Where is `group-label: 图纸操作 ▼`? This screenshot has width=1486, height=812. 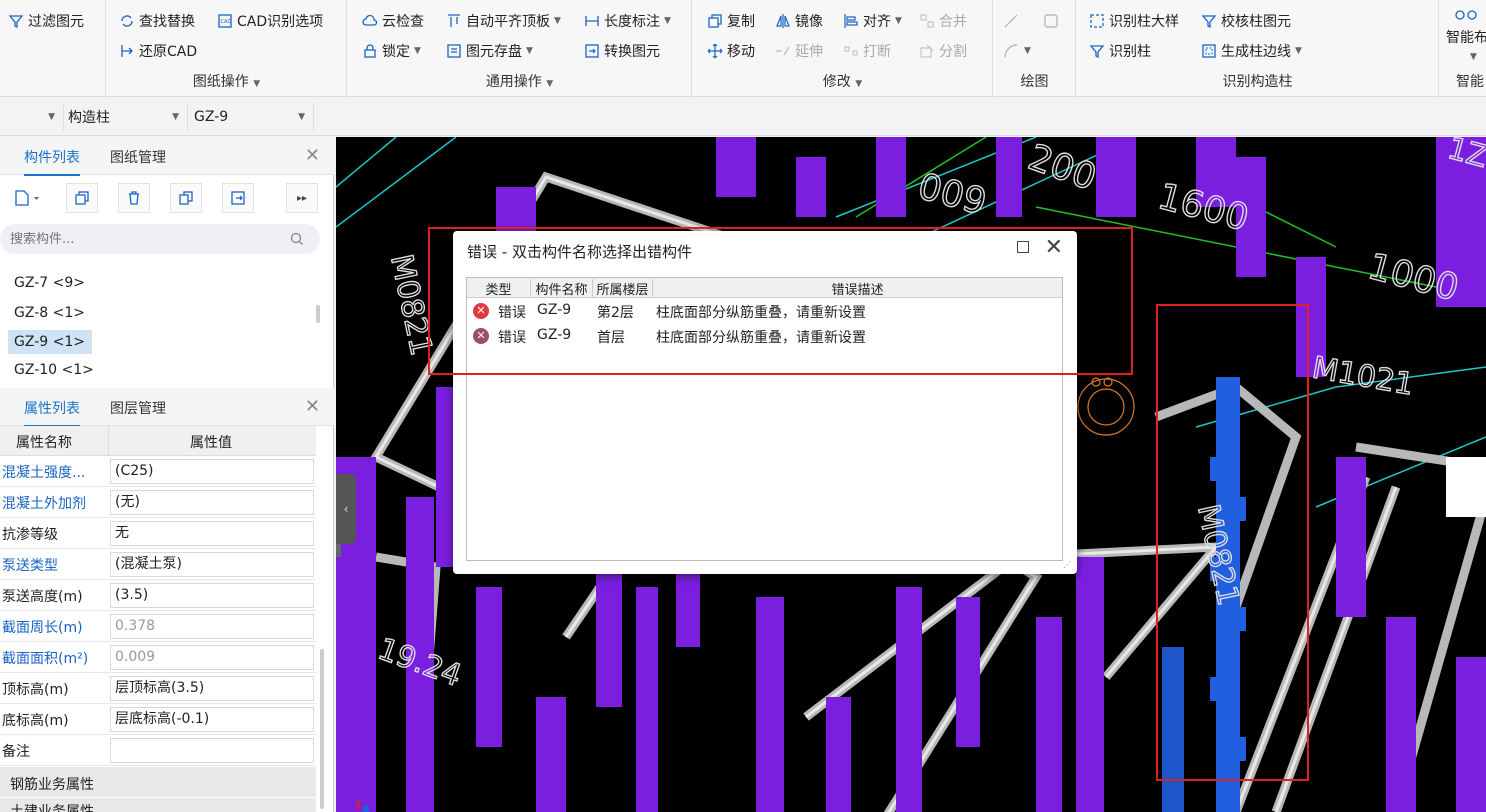 group-label: 图纸操作 ▼ is located at coordinates (226, 81).